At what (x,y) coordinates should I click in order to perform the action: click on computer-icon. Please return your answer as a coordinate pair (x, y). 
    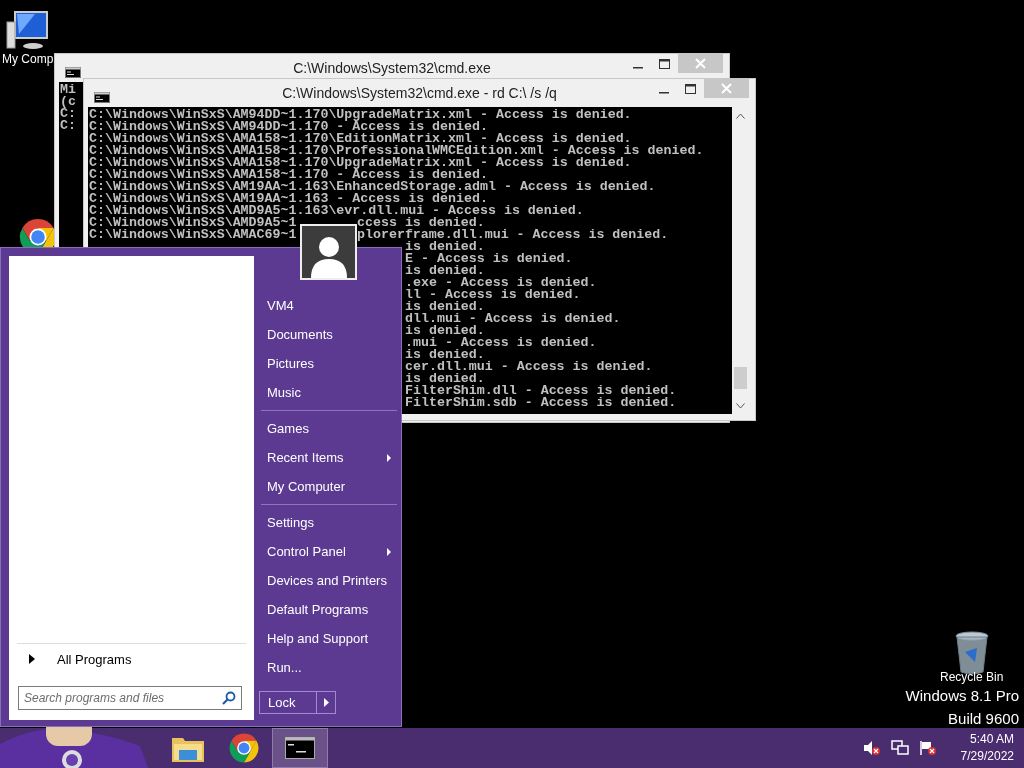
    Looking at the image, I should click on (27, 31).